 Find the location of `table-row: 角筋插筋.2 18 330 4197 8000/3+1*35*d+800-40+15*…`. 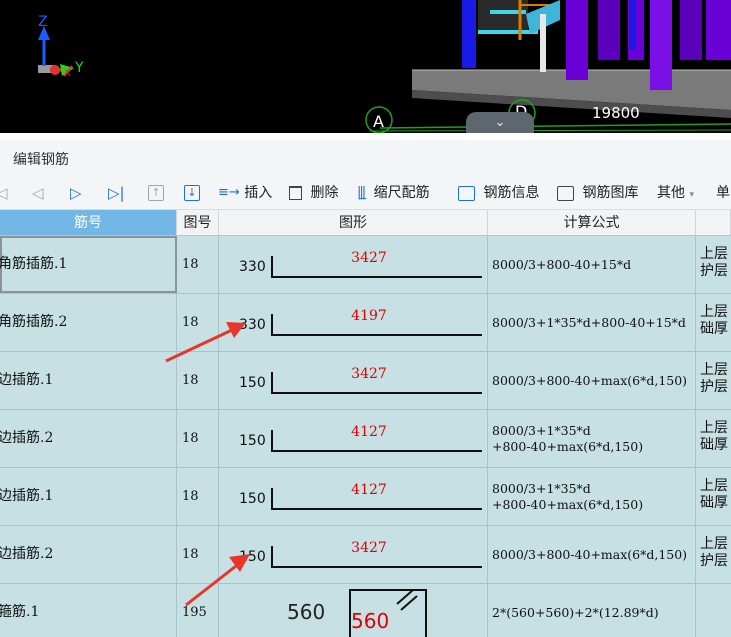

table-row: 角筋插筋.2 18 330 4197 8000/3+1*35*d+800-40+15*… is located at coordinates (365, 323).